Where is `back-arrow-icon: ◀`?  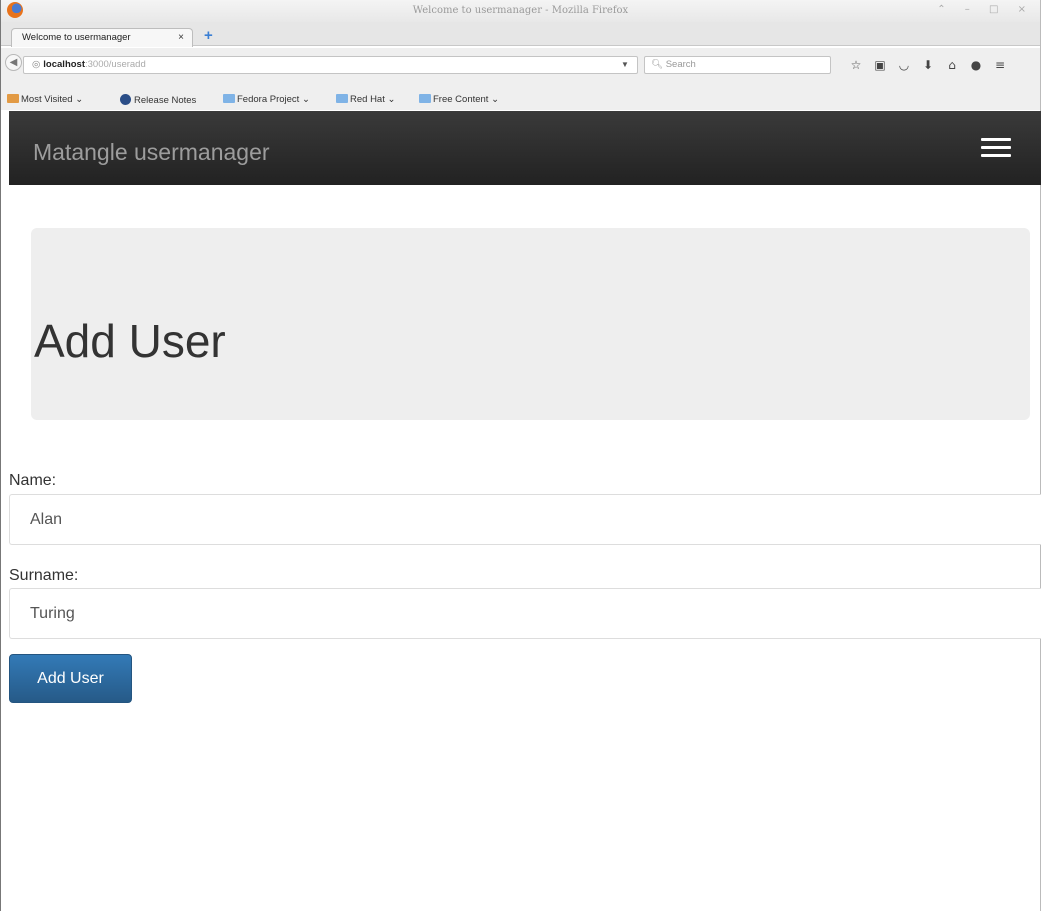 back-arrow-icon: ◀ is located at coordinates (13, 62).